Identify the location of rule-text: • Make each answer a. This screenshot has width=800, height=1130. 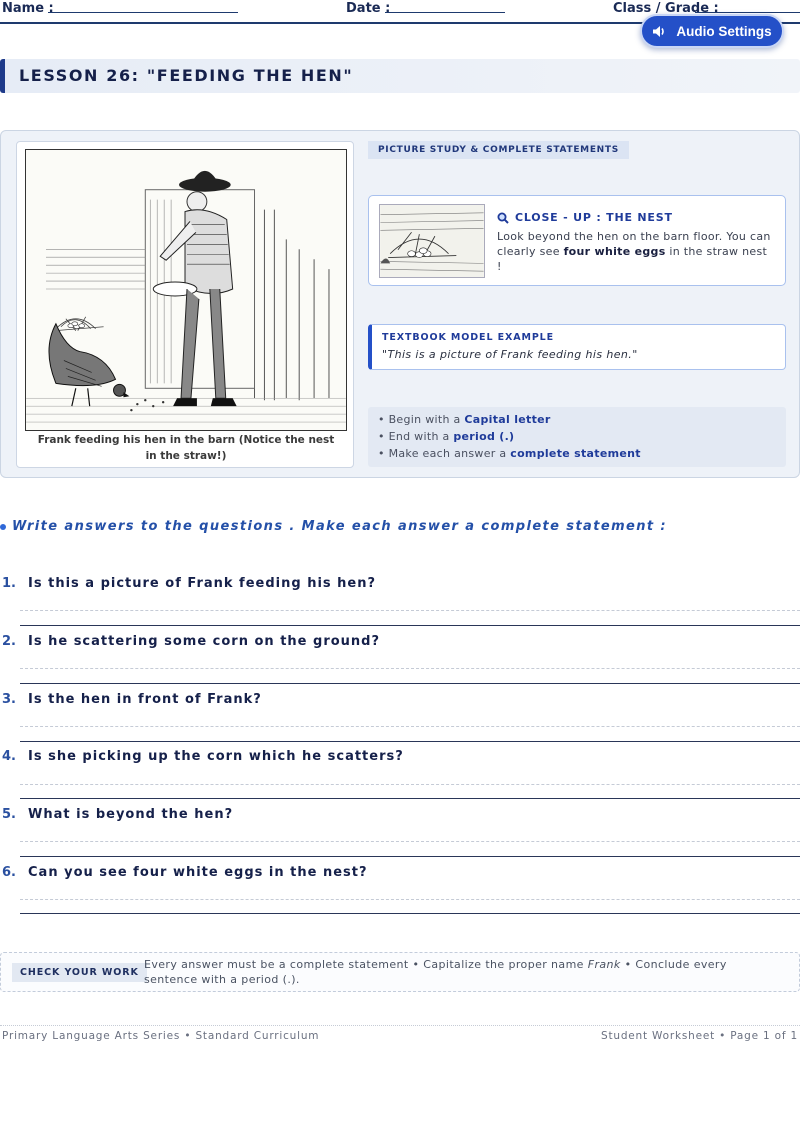
(444, 453).